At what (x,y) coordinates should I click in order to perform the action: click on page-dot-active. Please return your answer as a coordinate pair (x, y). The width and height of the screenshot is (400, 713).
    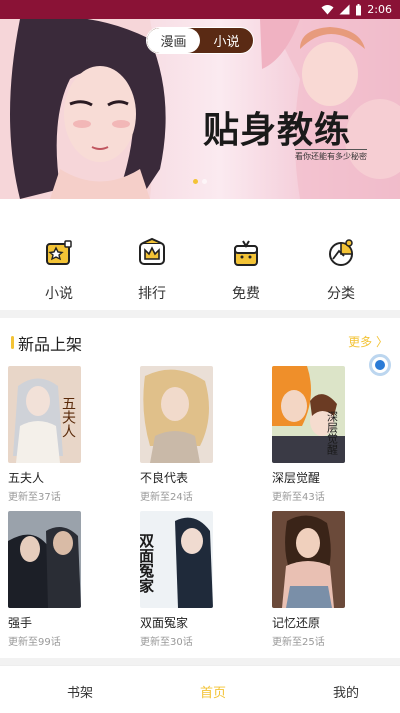
    Looking at the image, I should click on (195, 181).